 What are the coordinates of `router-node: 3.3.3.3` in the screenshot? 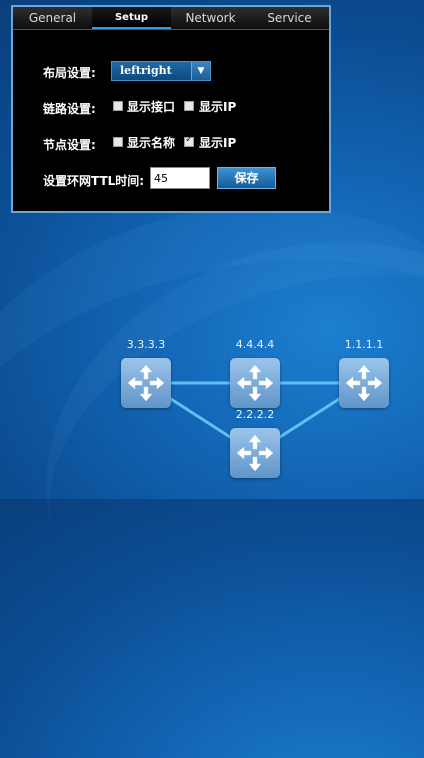 It's located at (146, 373).